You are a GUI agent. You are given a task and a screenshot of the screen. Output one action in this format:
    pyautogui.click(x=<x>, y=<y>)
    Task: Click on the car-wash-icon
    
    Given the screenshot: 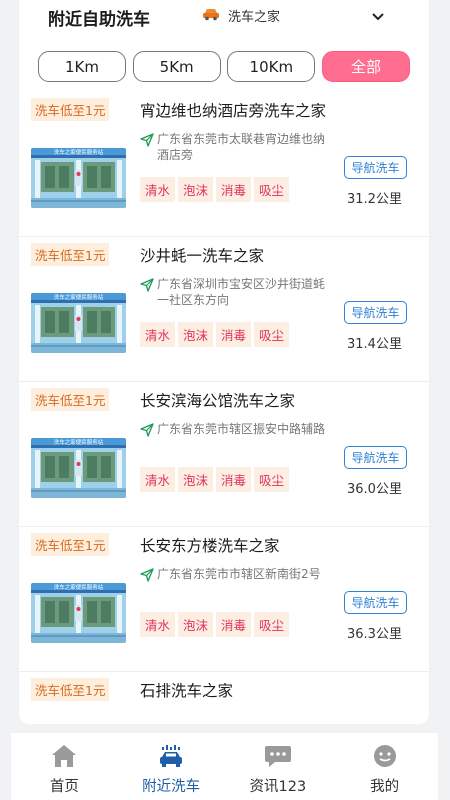 What is the action you would take?
    pyautogui.click(x=171, y=756)
    